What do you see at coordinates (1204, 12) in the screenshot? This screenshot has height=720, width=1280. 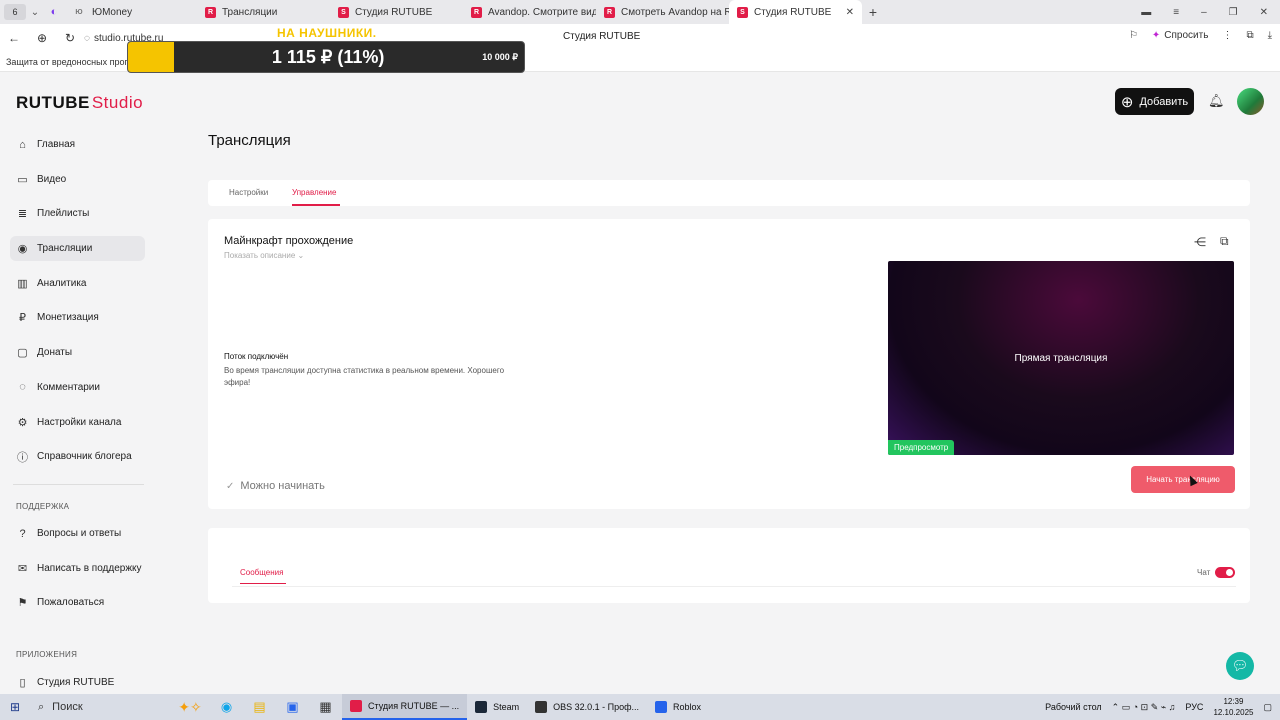 I see `minimize-icon: –` at bounding box center [1204, 12].